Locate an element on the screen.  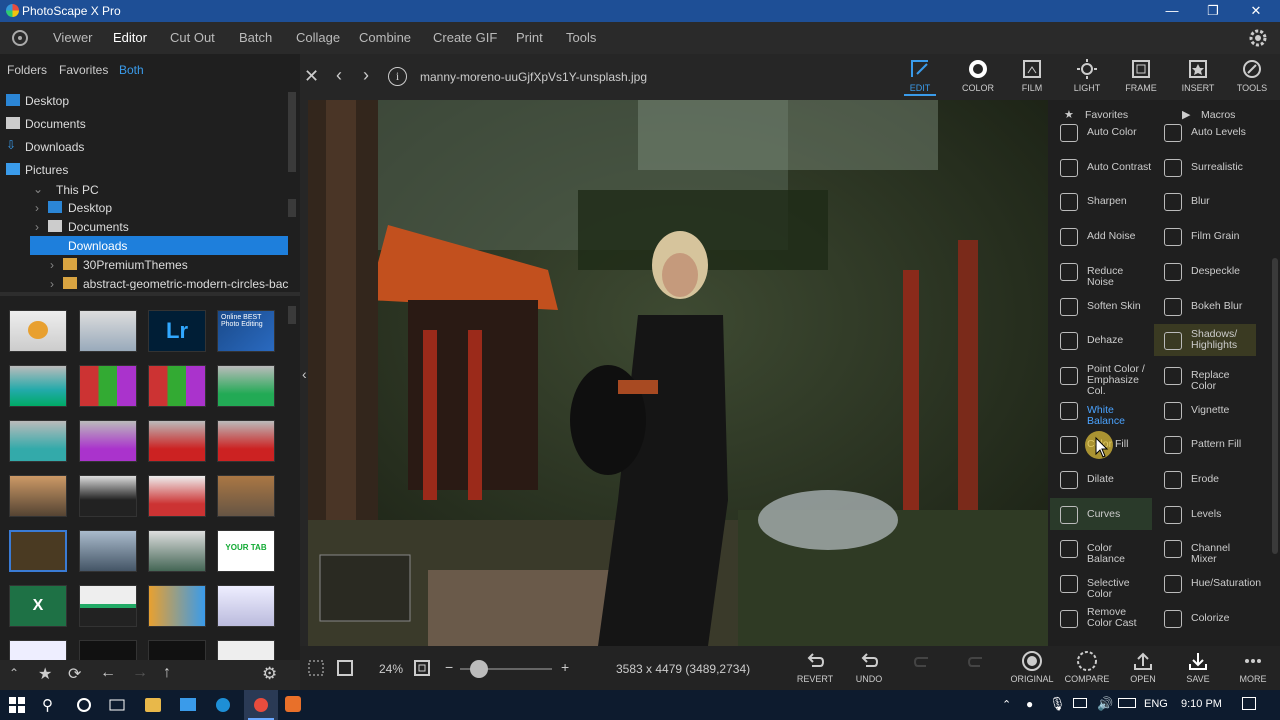
tool-tab-light: LIGHT is located at coordinates (1087, 75).